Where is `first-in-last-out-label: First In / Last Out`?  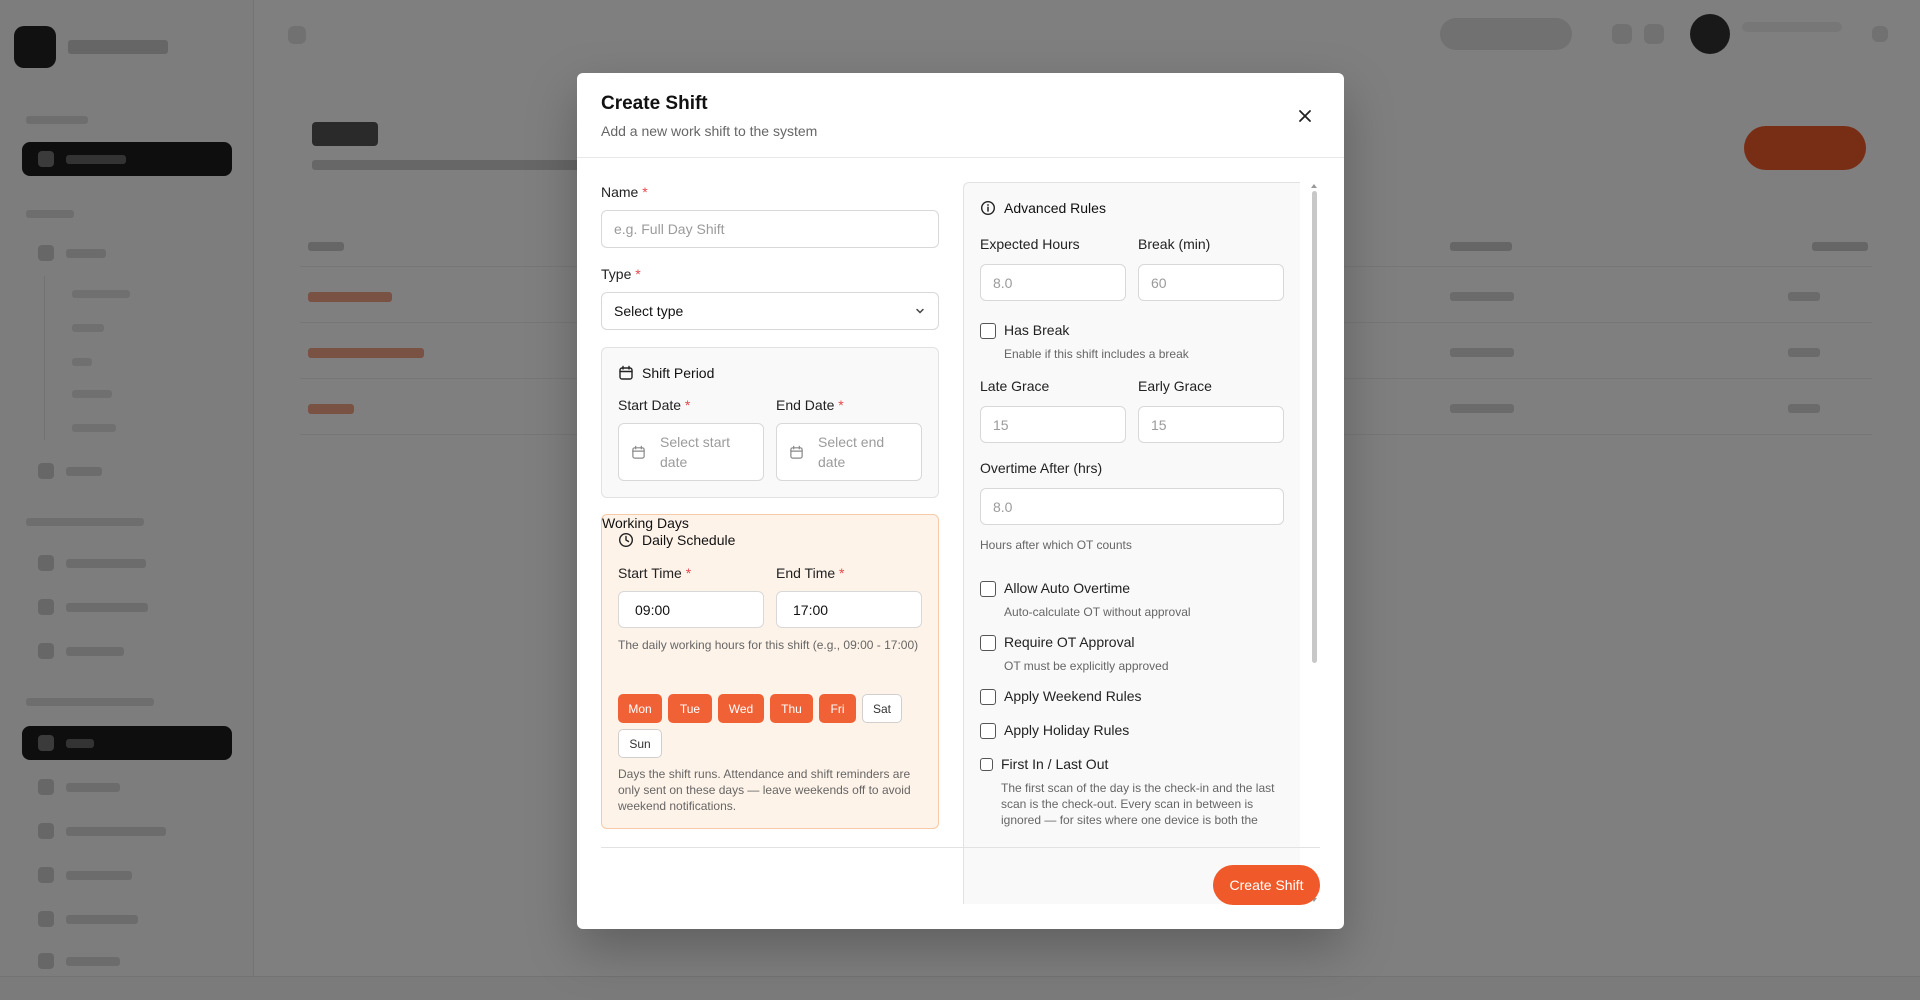 first-in-last-out-label: First In / Last Out is located at coordinates (1055, 764).